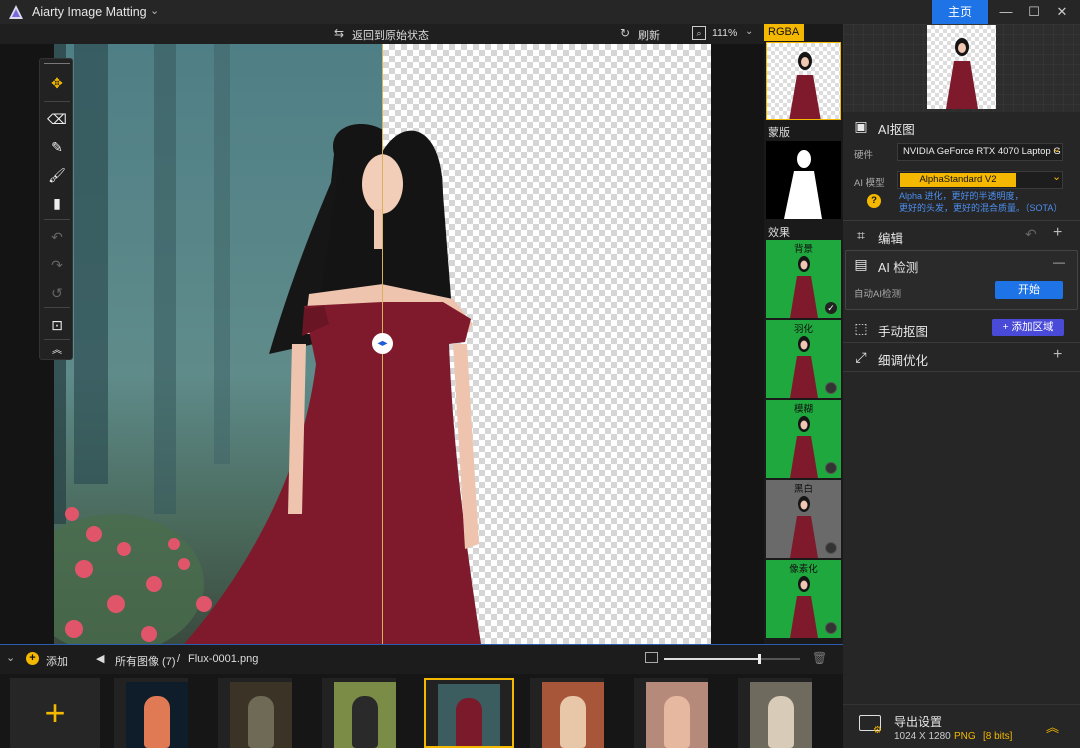 The width and height of the screenshot is (1080, 748). What do you see at coordinates (803, 519) in the screenshot?
I see `effect-blackwhite-thumbnail: 黑白` at bounding box center [803, 519].